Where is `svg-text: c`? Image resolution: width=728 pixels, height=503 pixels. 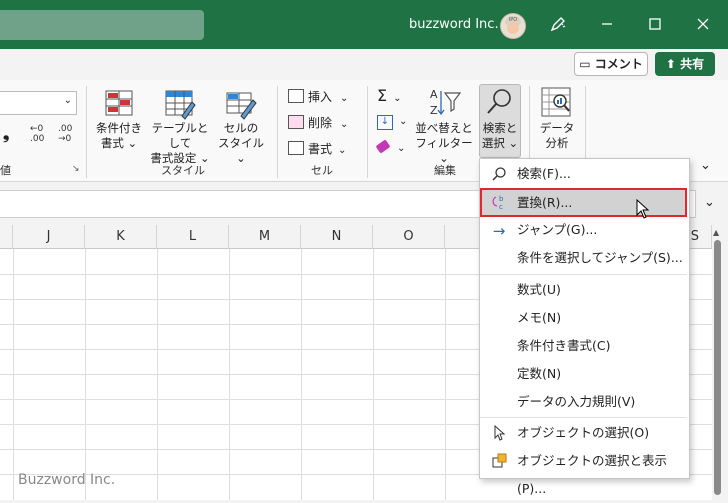 svg-text: c is located at coordinates (501, 206).